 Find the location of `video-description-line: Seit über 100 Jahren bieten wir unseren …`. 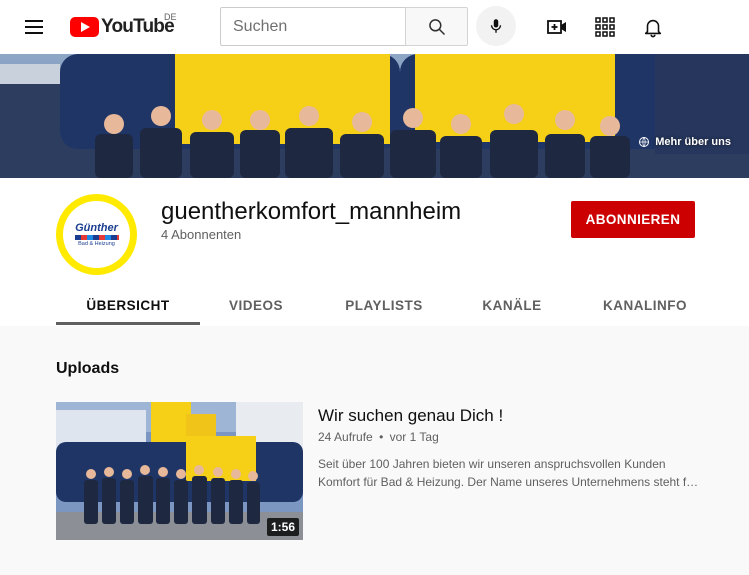

video-description-line: Seit über 100 Jahren bieten wir unseren … is located at coordinates (492, 464).